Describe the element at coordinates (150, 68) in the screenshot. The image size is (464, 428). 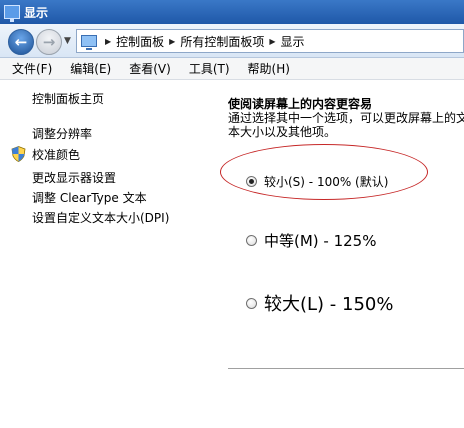
I see `menu-view: 查看(V)` at that location.